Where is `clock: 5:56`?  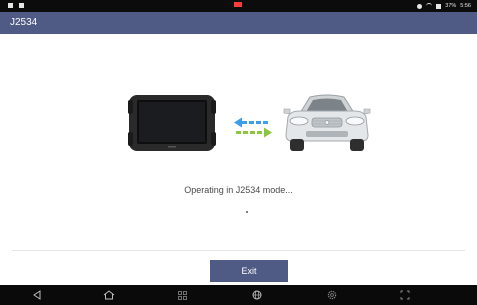
clock: 5:56 is located at coordinates (465, 6).